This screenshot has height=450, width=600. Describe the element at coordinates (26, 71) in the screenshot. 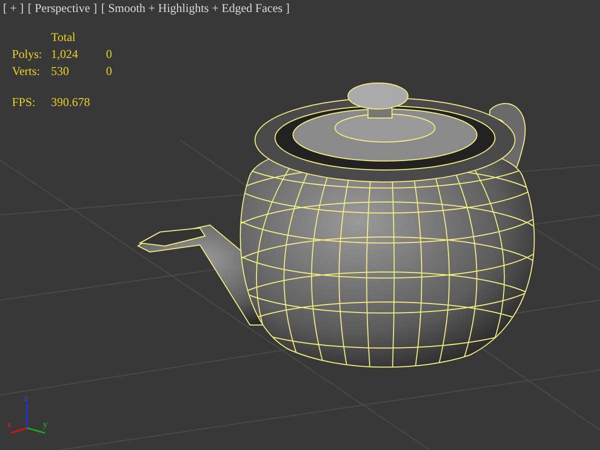

I see `stat-label: Verts:` at that location.